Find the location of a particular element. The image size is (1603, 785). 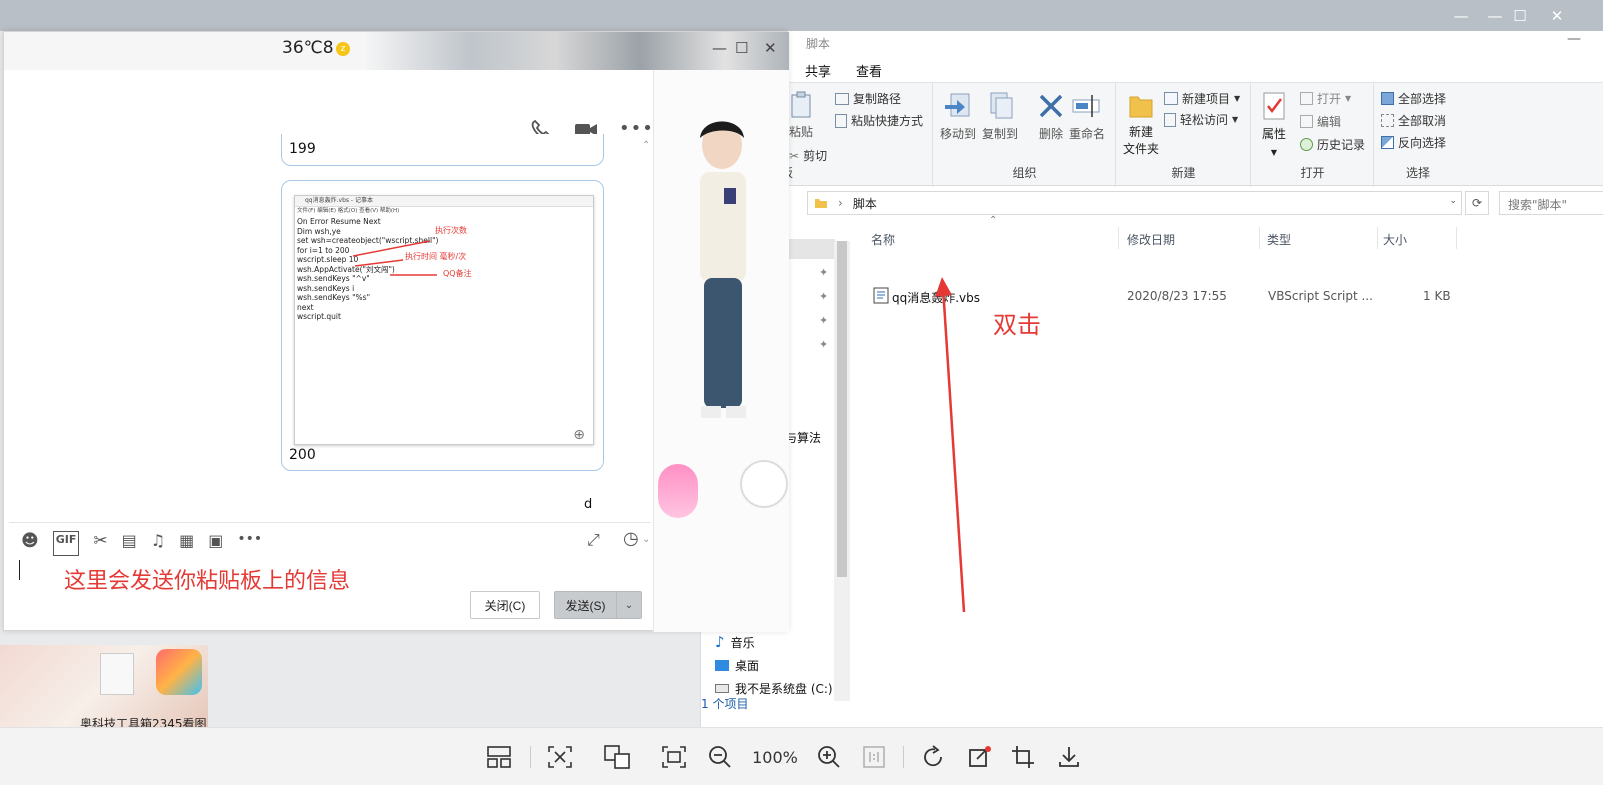

translate-icon is located at coordinates (617, 757).